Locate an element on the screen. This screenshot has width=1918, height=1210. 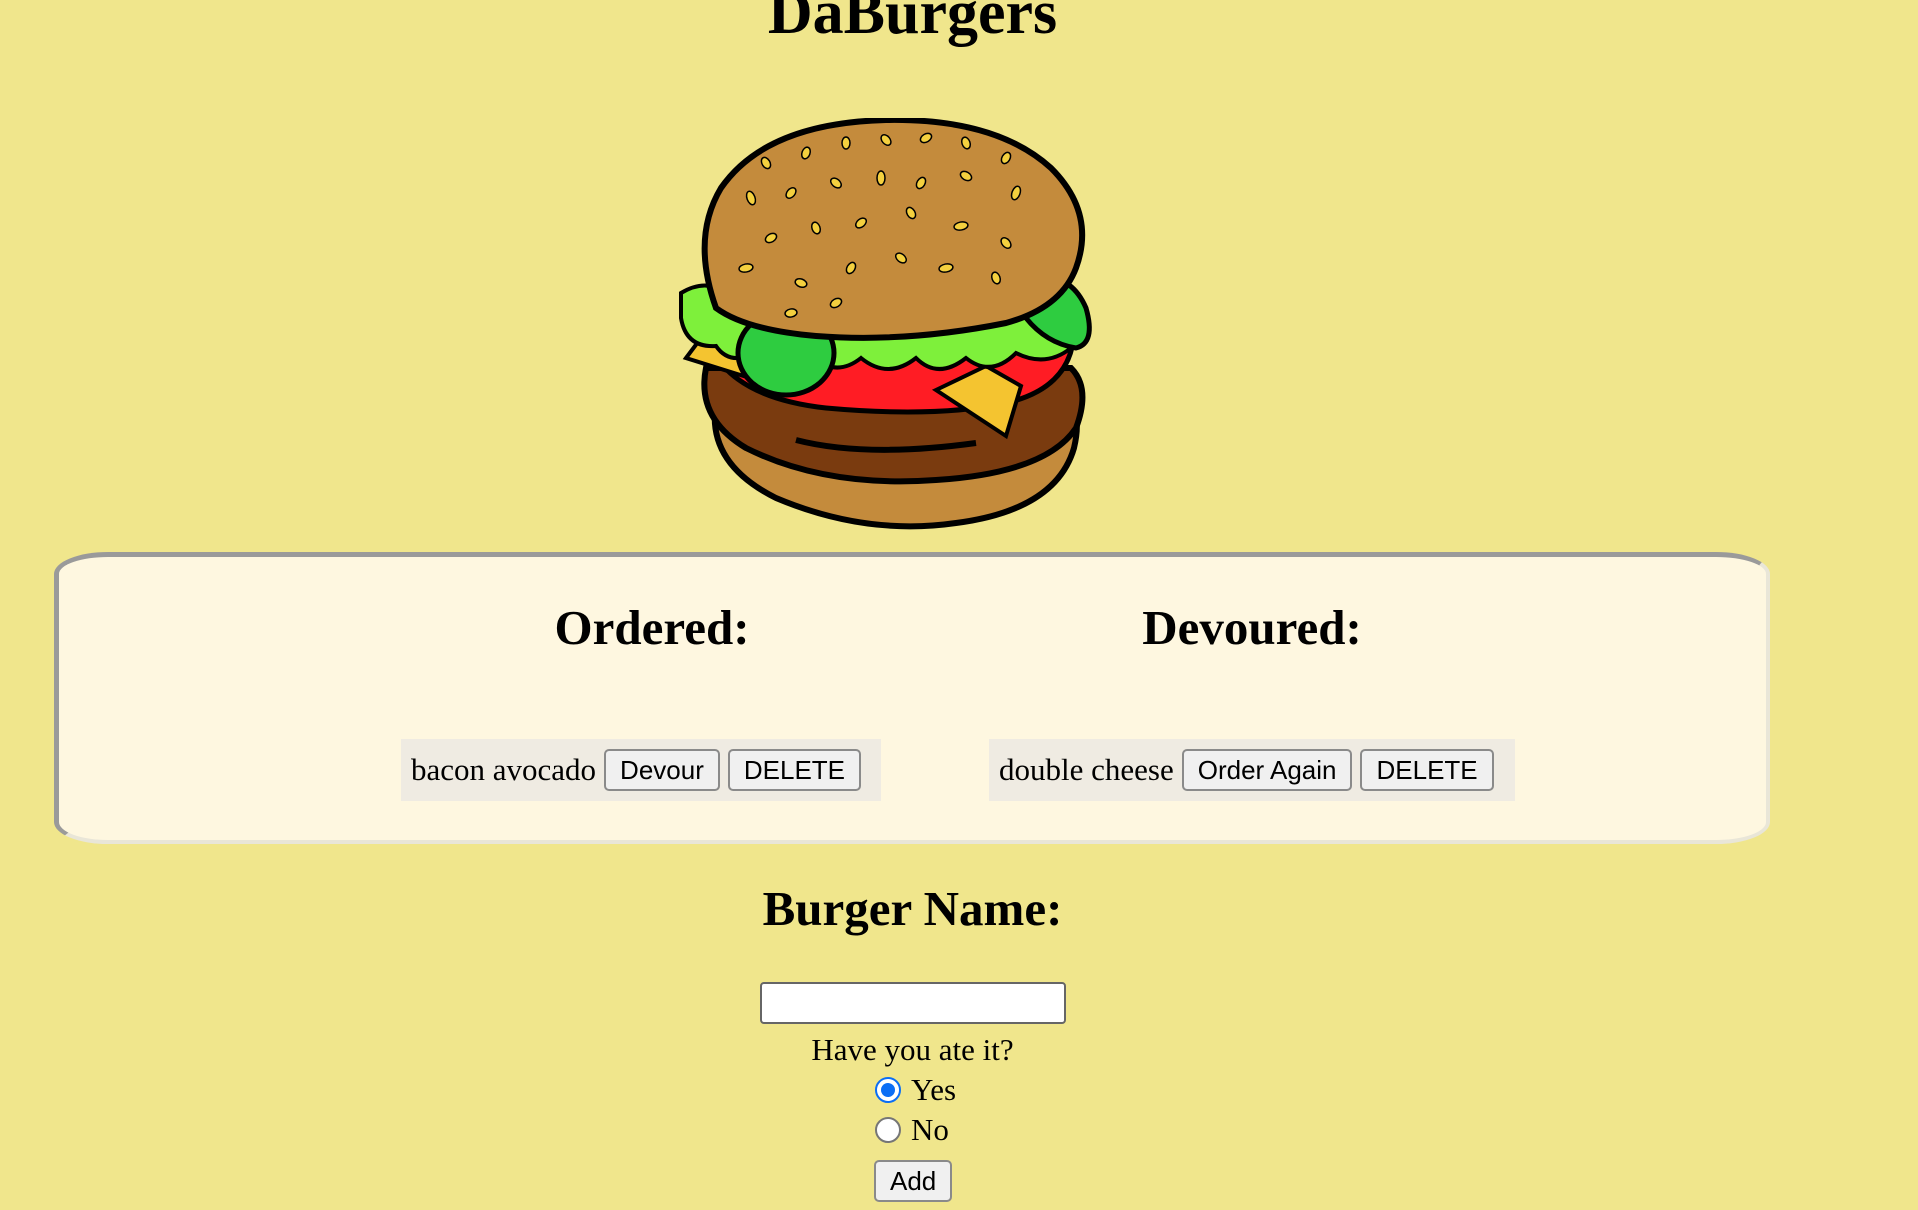
burger-name: double cheese is located at coordinates (1086, 769).